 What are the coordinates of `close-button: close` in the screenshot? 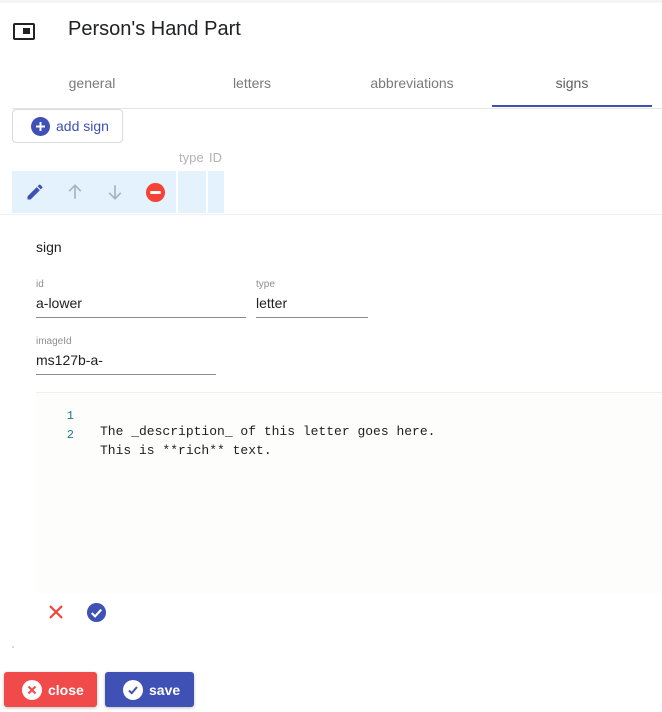 It's located at (50, 689).